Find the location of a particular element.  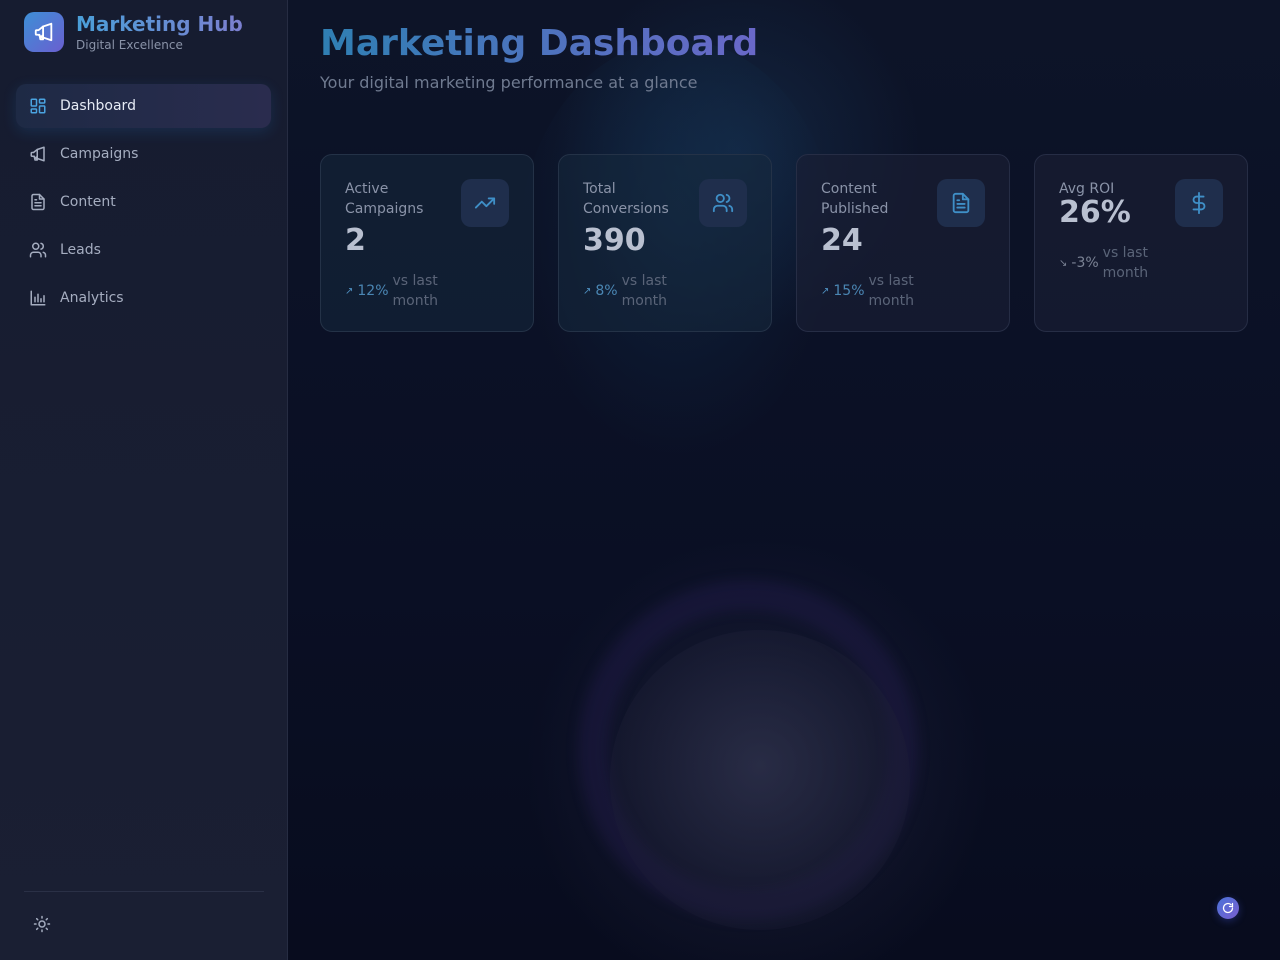

refresh-button is located at coordinates (1228, 908).